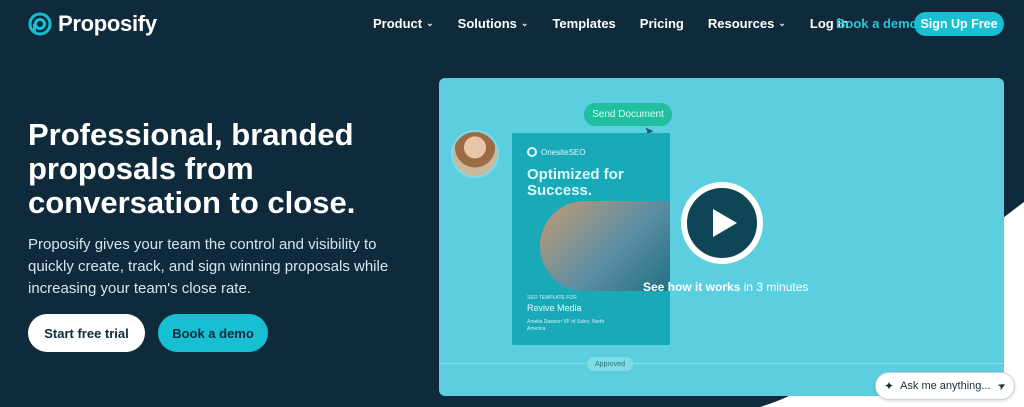 This screenshot has width=1024, height=407. I want to click on proposify-logo-icon, so click(40, 24).